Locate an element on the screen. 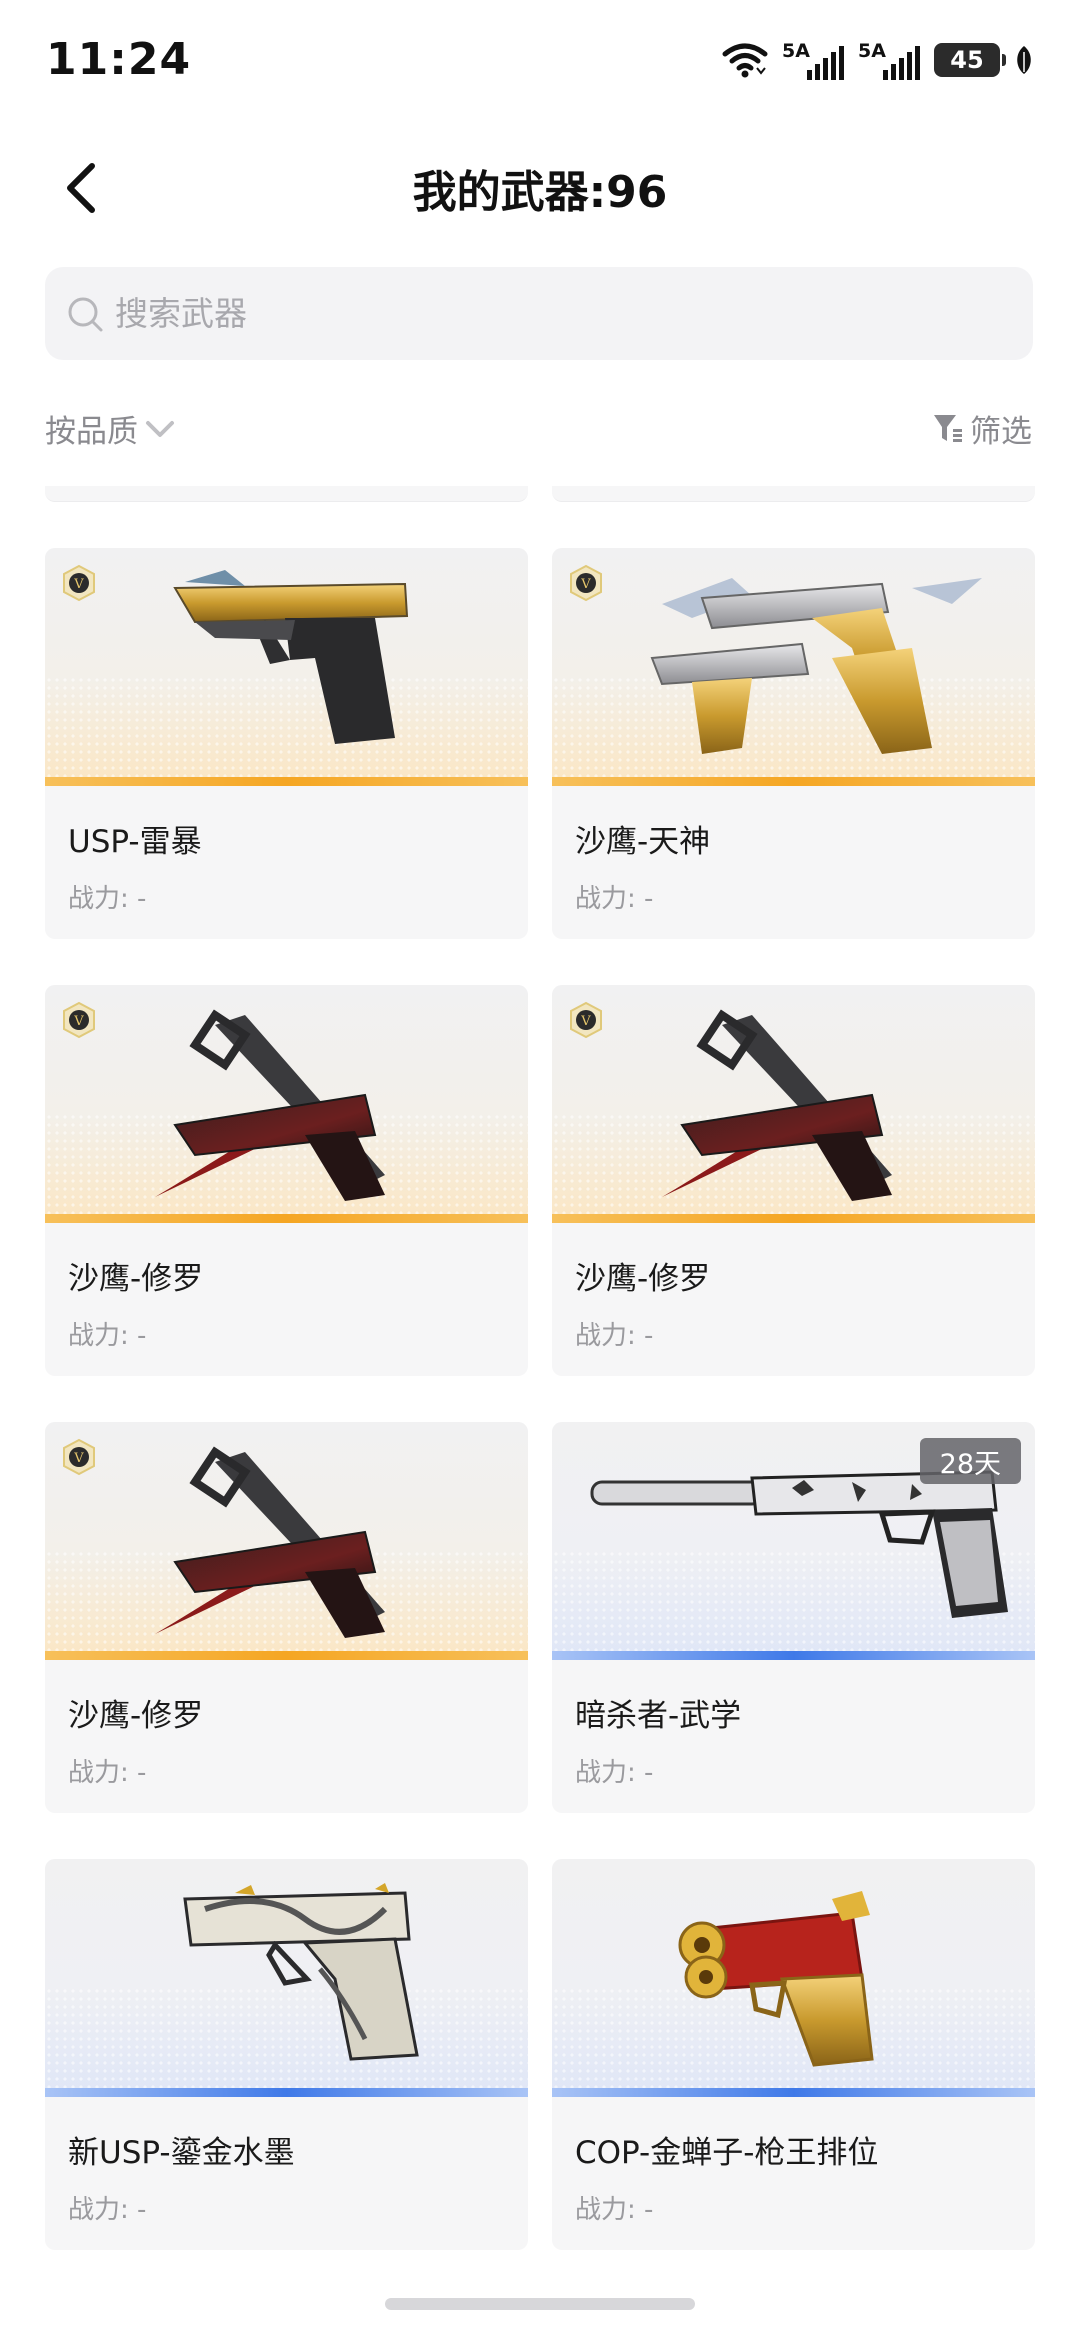 Image resolution: width=1080 pixels, height=2331 pixels. weapon-card: V 沙鹰-天神 战力: - is located at coordinates (793, 743).